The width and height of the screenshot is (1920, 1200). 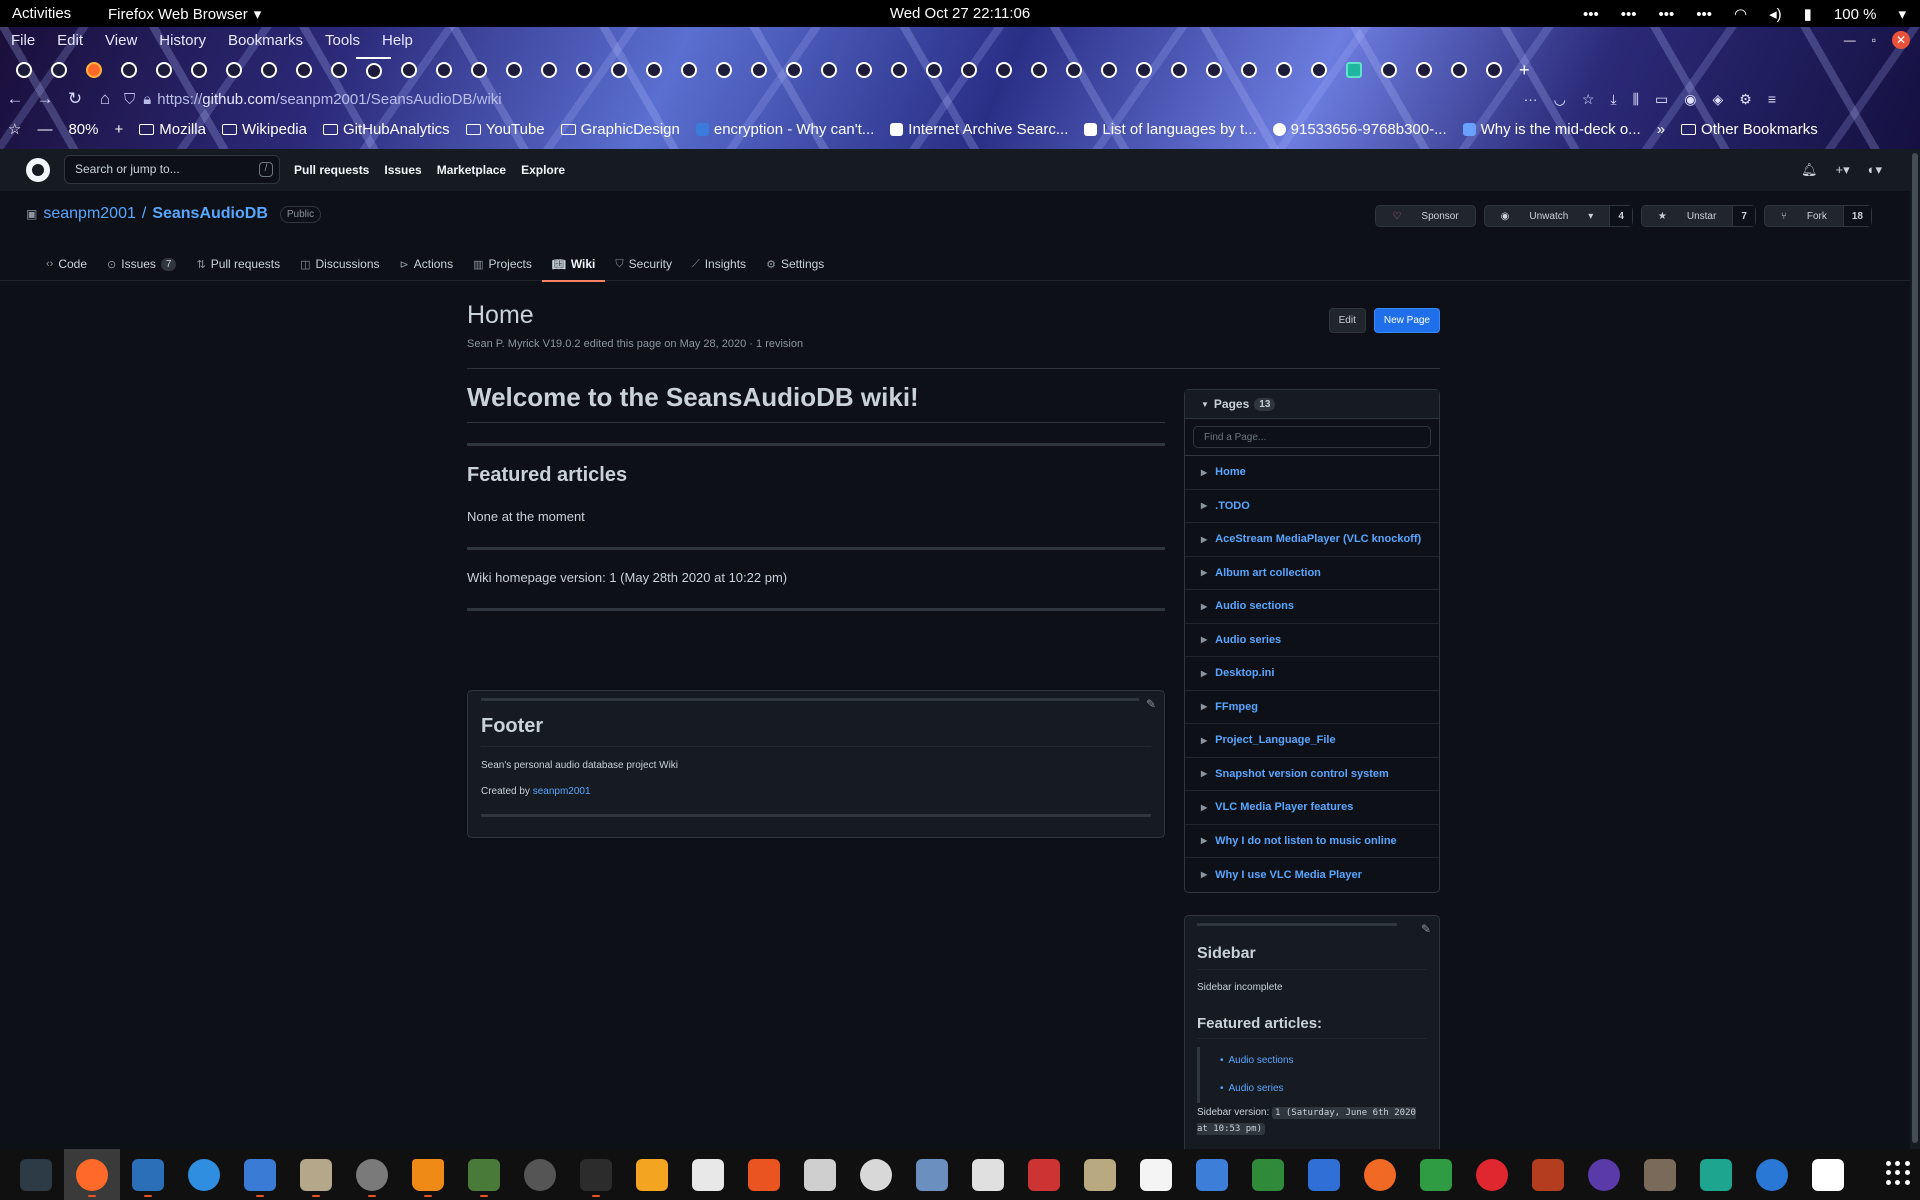 I want to click on zoom-out-button: —, so click(x=44, y=129).